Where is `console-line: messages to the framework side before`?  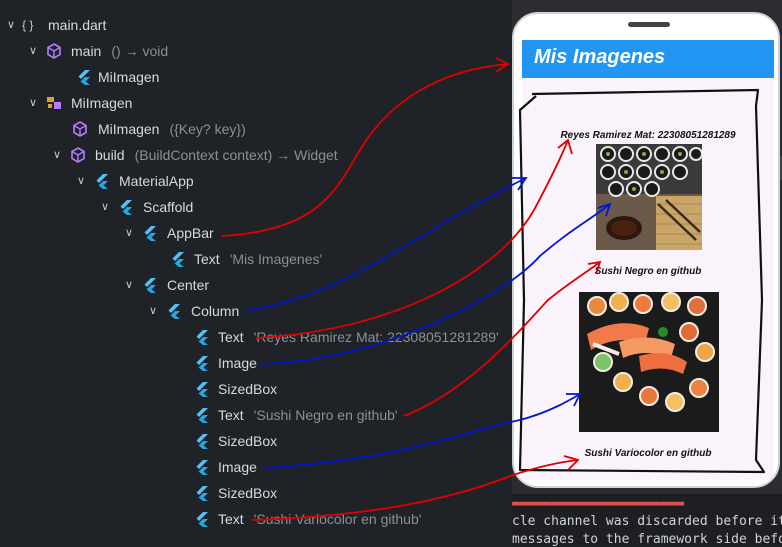
console-line: messages to the framework side before is located at coordinates (647, 539).